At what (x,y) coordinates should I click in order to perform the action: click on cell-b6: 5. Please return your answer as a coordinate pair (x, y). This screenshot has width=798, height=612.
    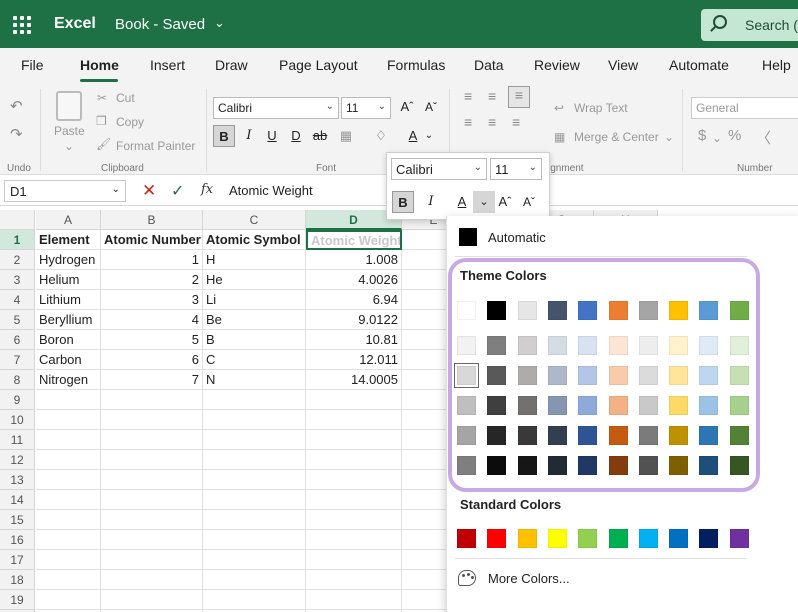
    Looking at the image, I should click on (152, 340).